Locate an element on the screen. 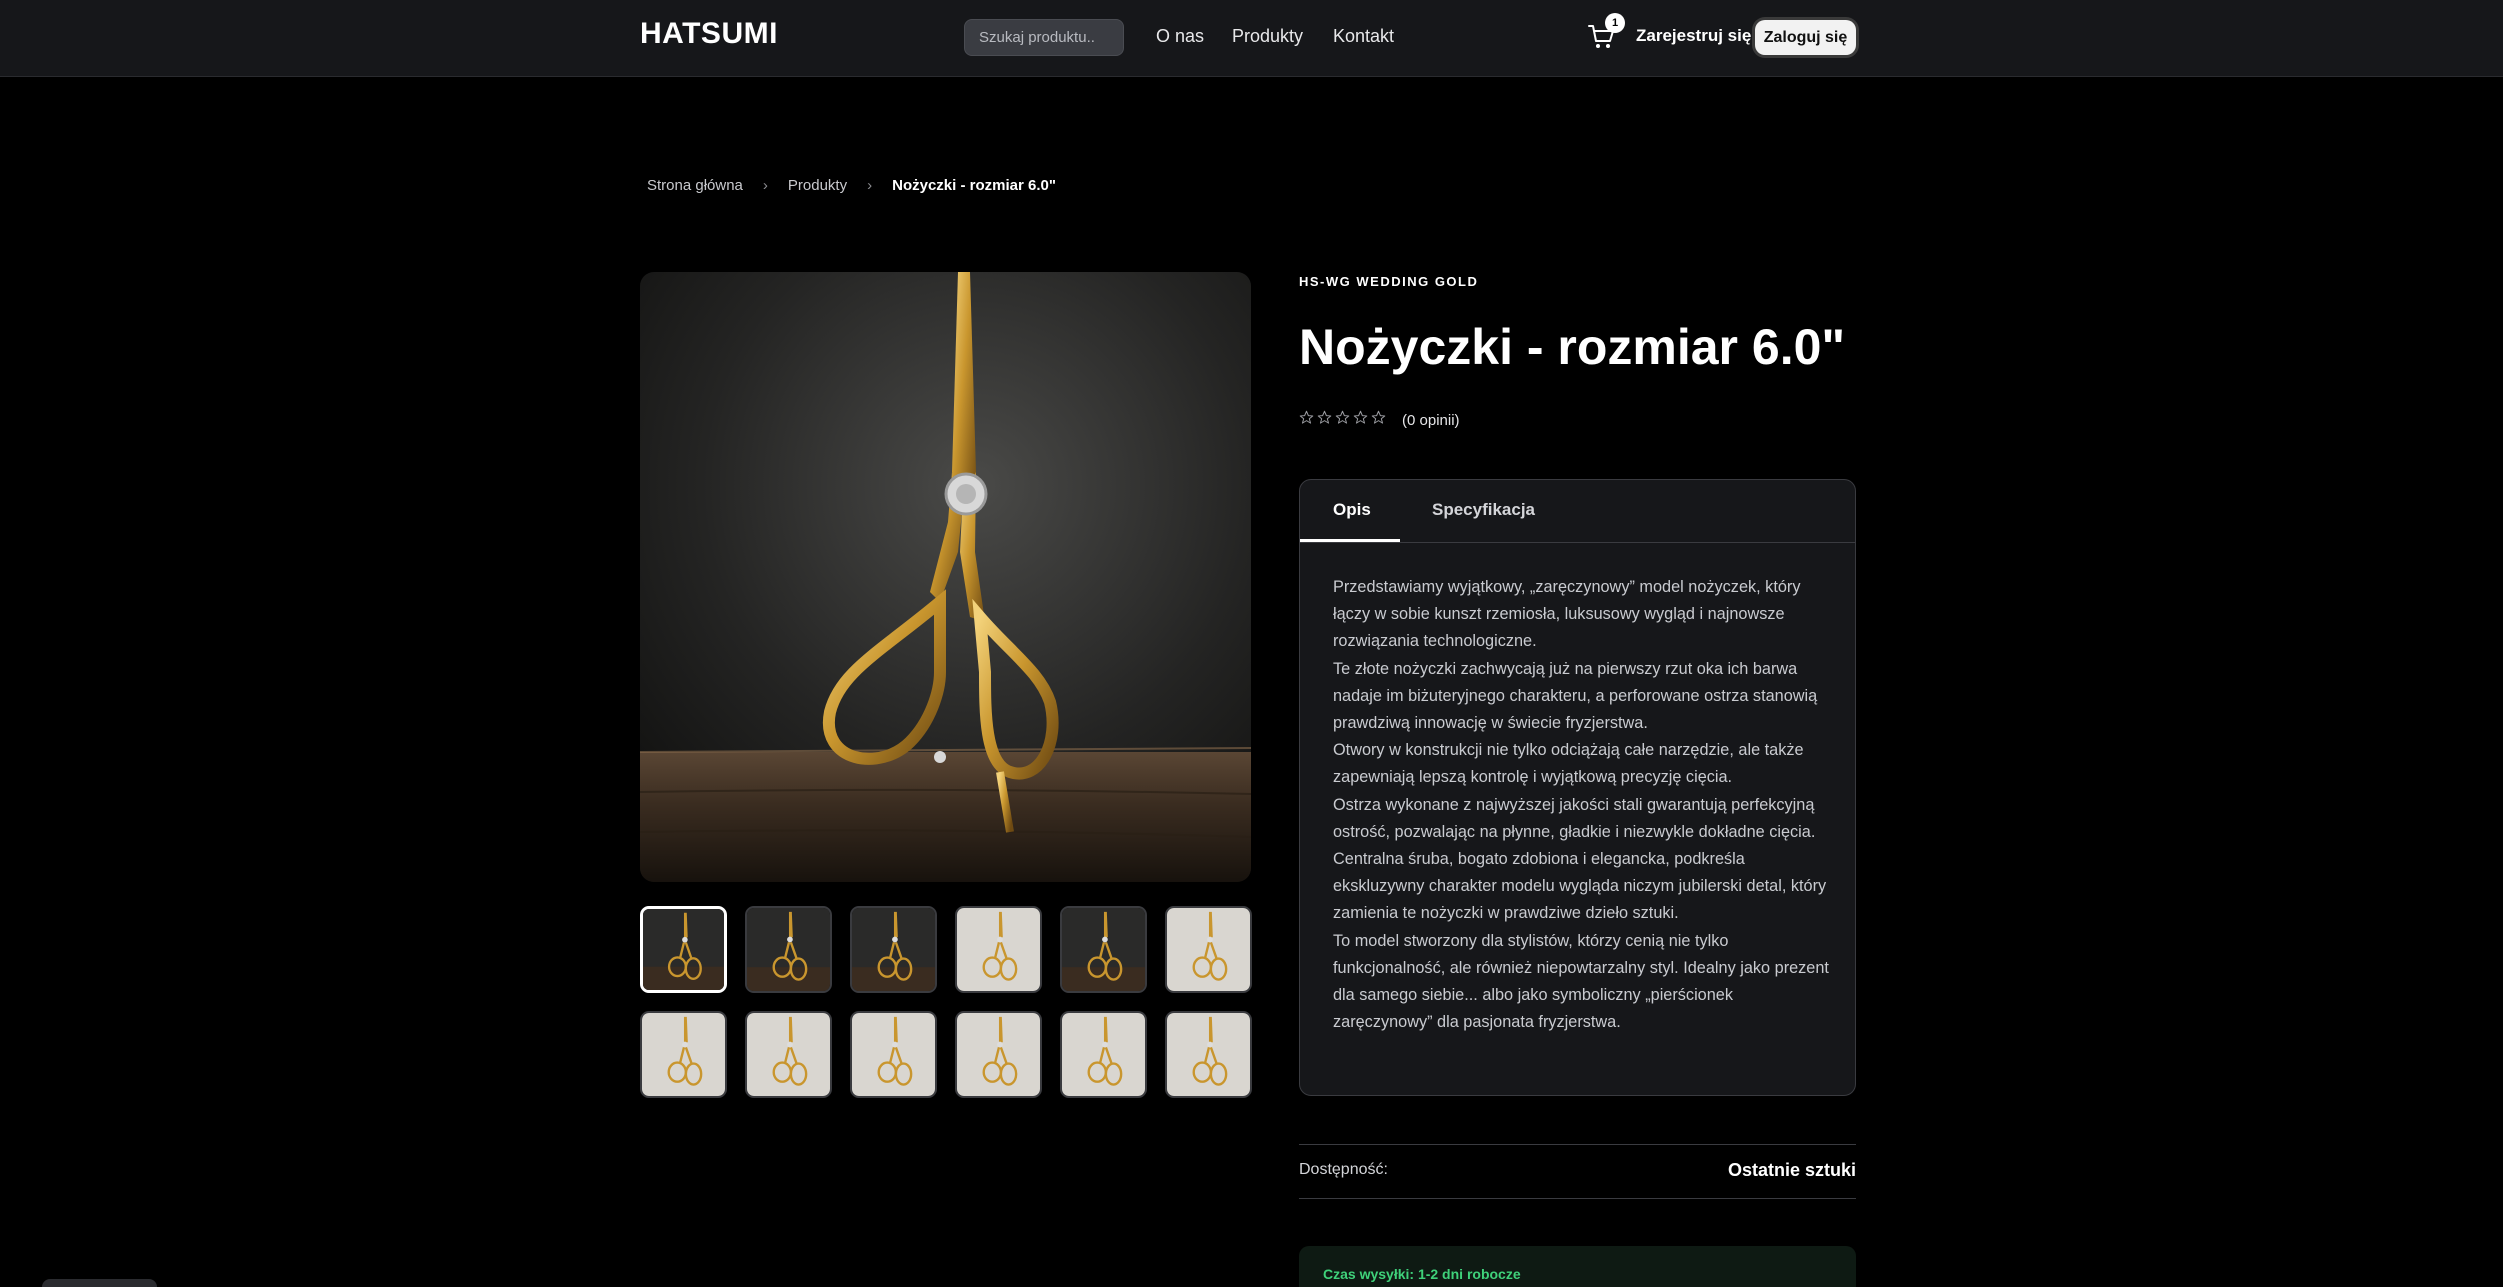 The height and width of the screenshot is (1287, 2503). availability-value: Ostatnie sztuki is located at coordinates (1791, 1170).